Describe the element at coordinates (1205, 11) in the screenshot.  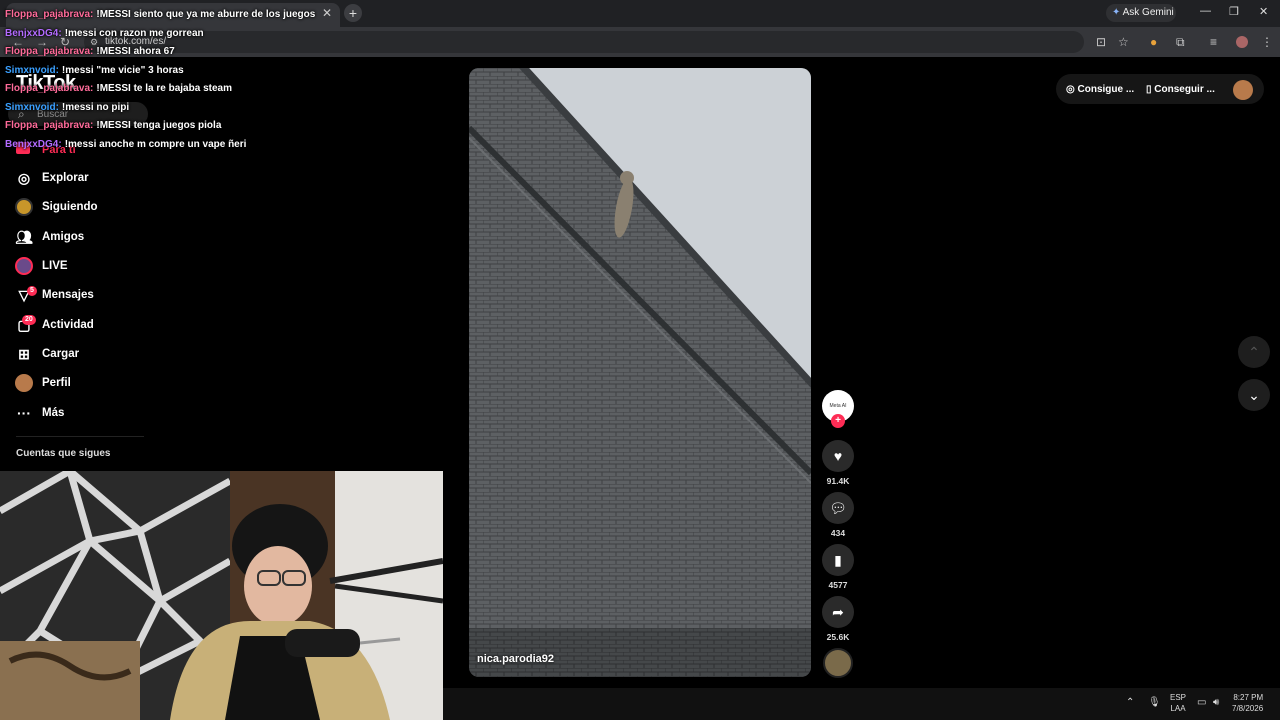
I see `minimize-button: —` at that location.